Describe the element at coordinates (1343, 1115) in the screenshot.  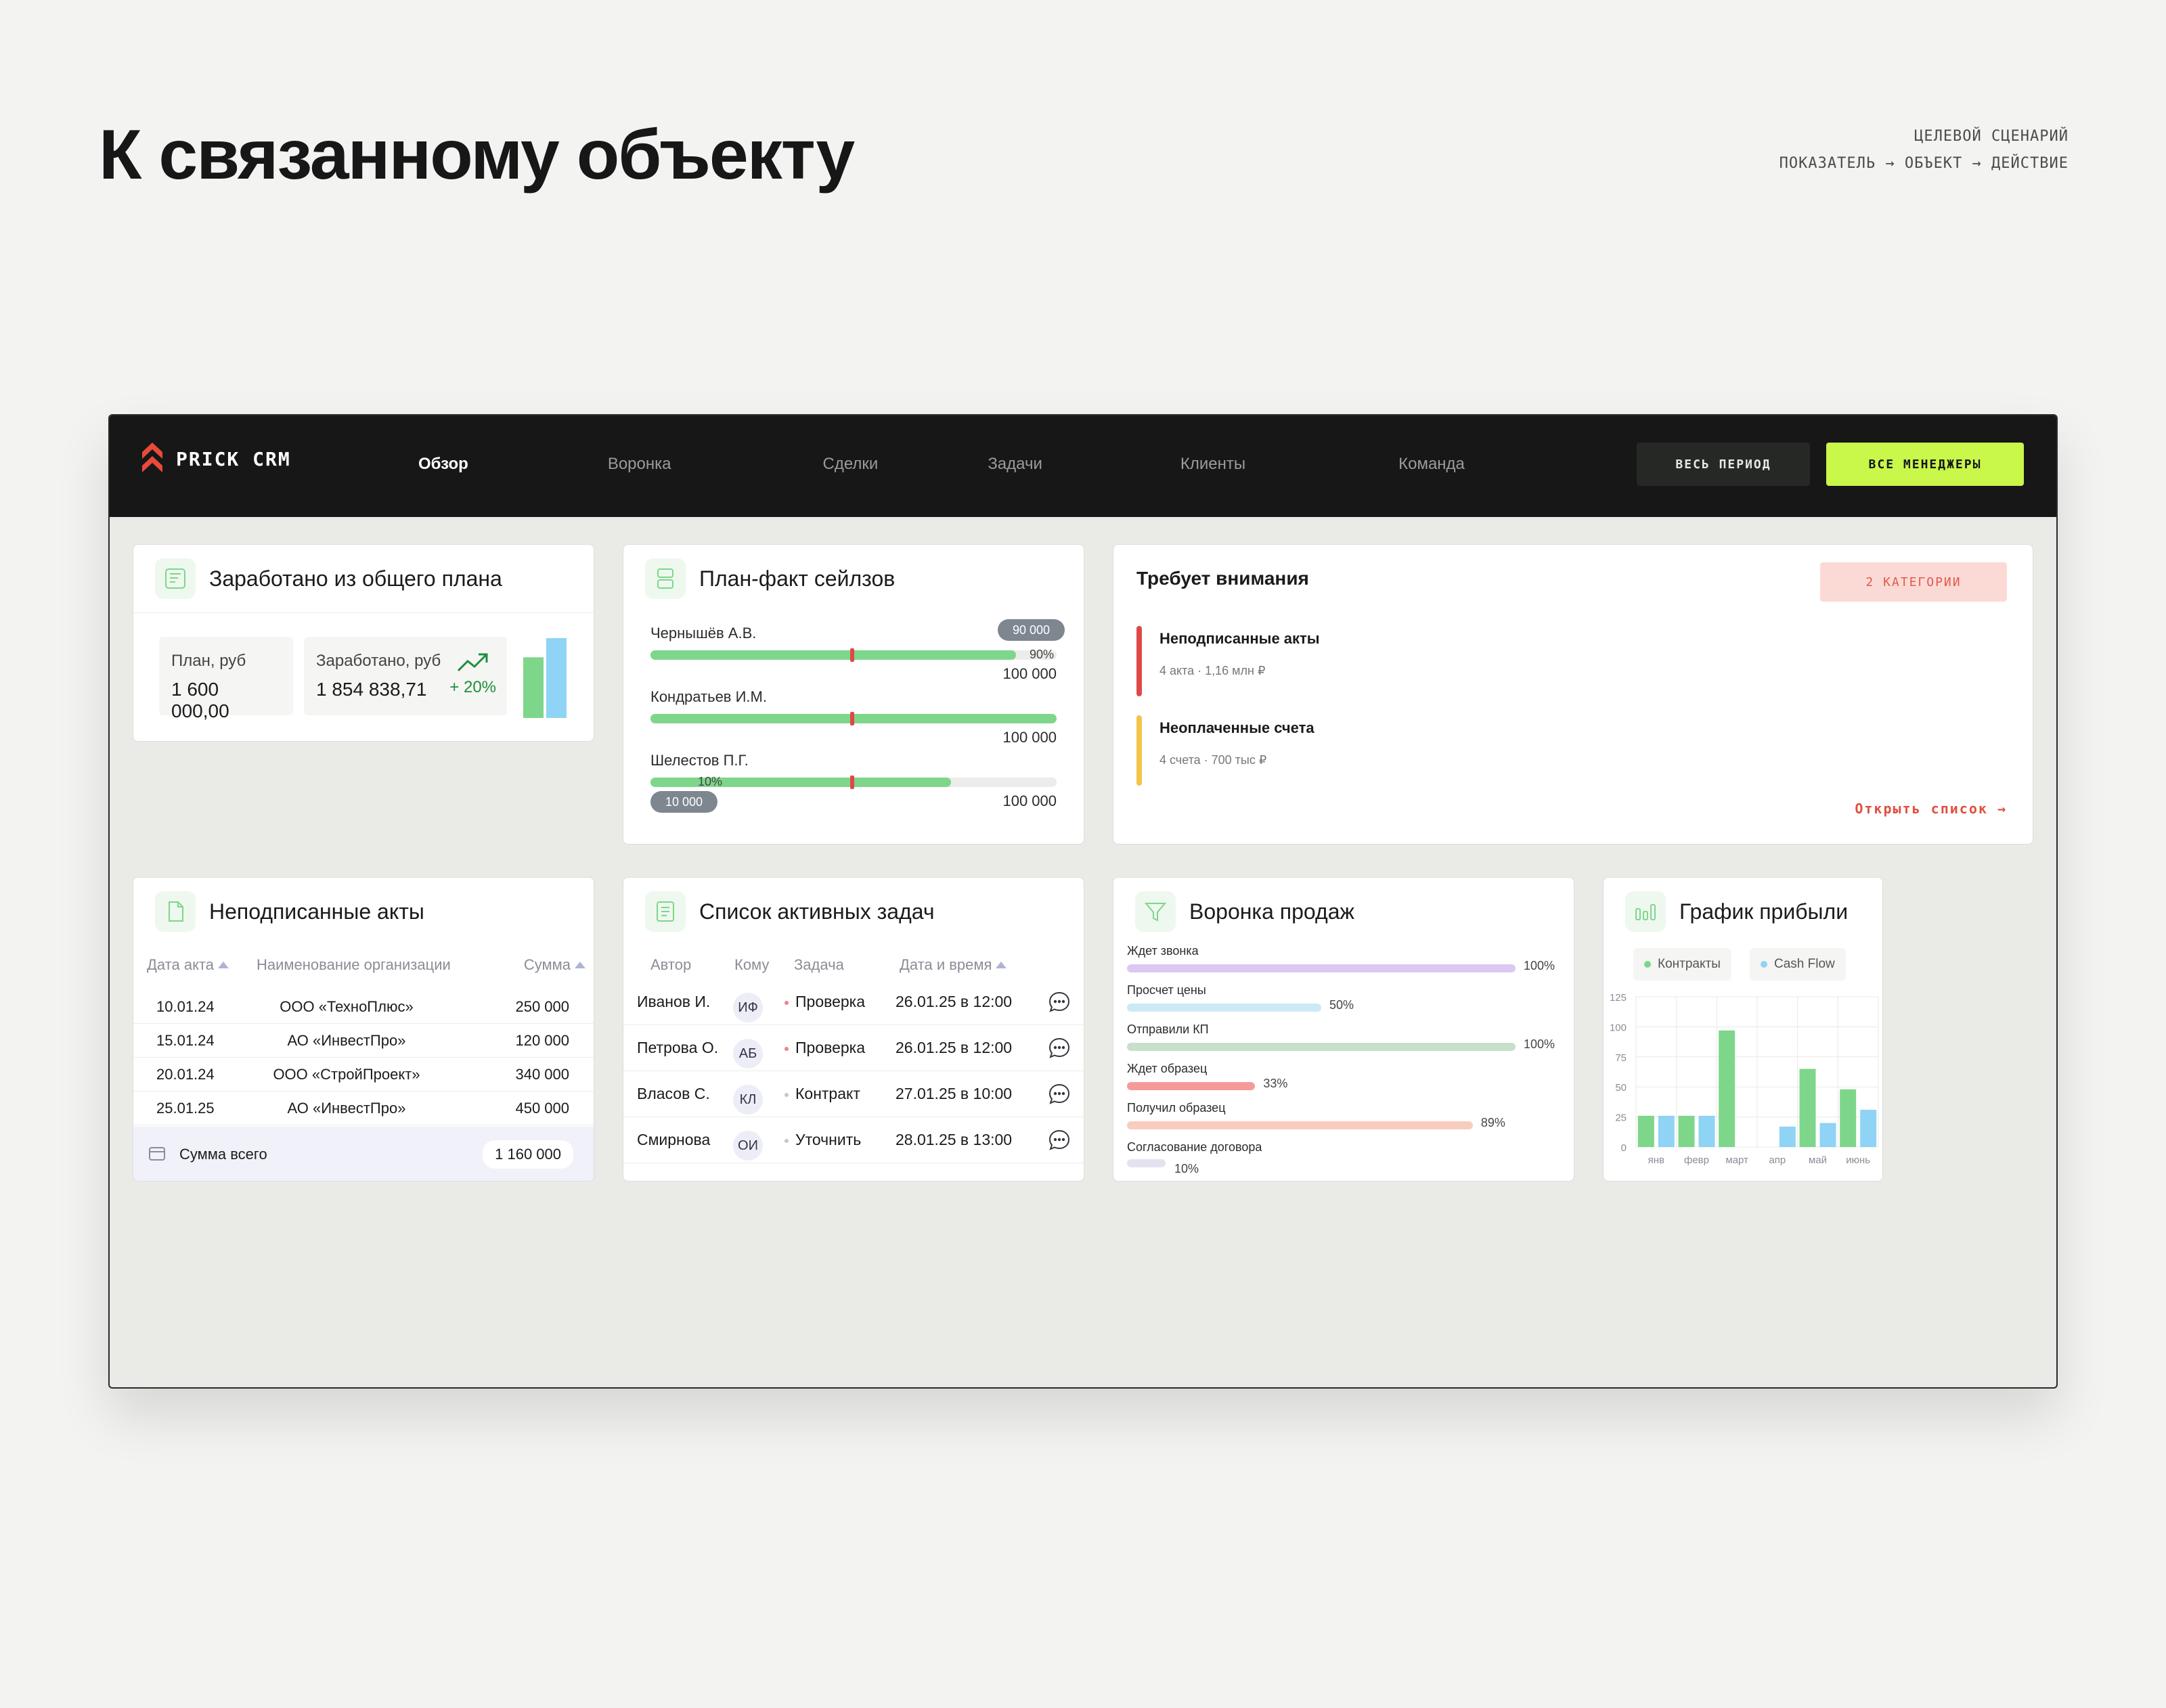
I see `funnel-stage: Получил образец 89%` at that location.